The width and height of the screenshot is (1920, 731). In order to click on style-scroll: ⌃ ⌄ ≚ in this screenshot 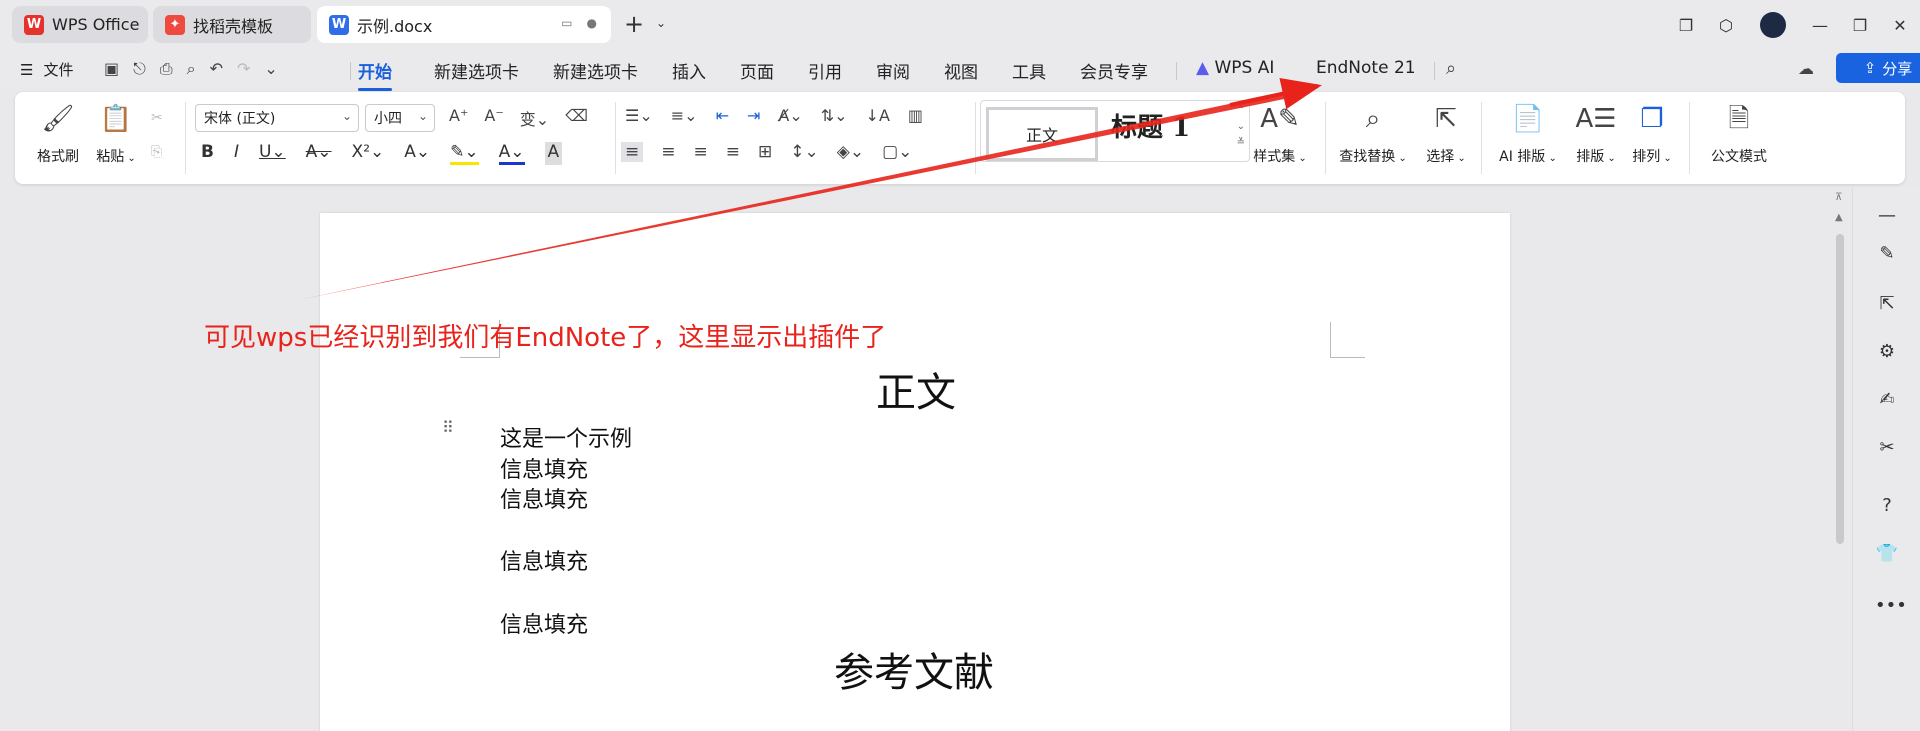, I will do `click(1241, 127)`.